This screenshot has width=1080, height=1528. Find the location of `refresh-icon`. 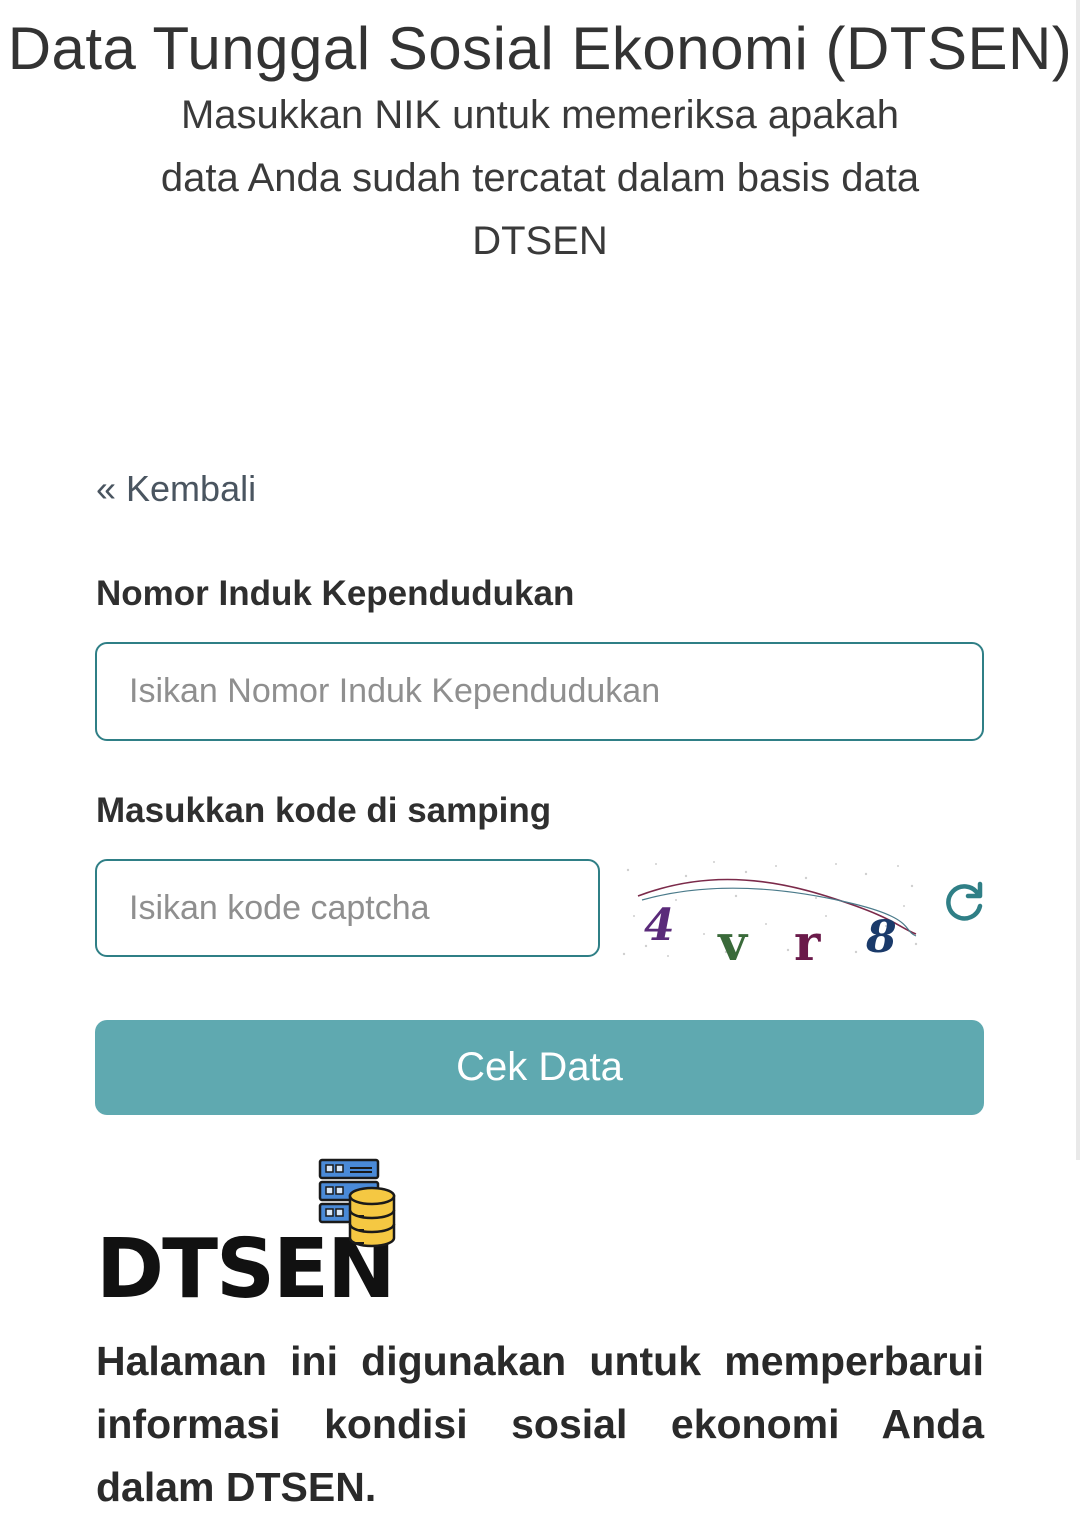

refresh-icon is located at coordinates (964, 902).